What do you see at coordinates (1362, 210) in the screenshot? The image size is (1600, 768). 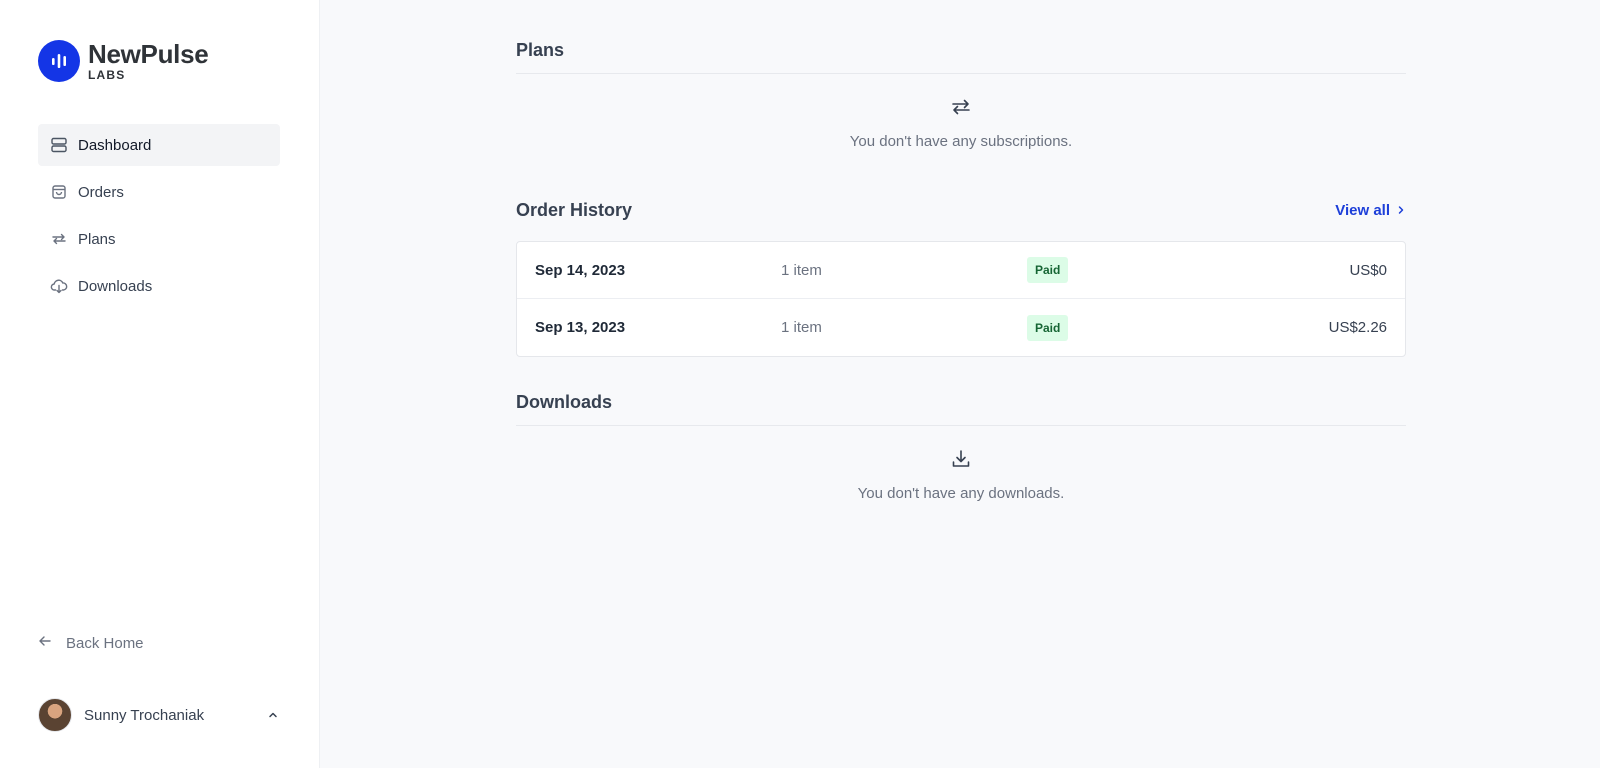 I see `view-all-label: View all` at bounding box center [1362, 210].